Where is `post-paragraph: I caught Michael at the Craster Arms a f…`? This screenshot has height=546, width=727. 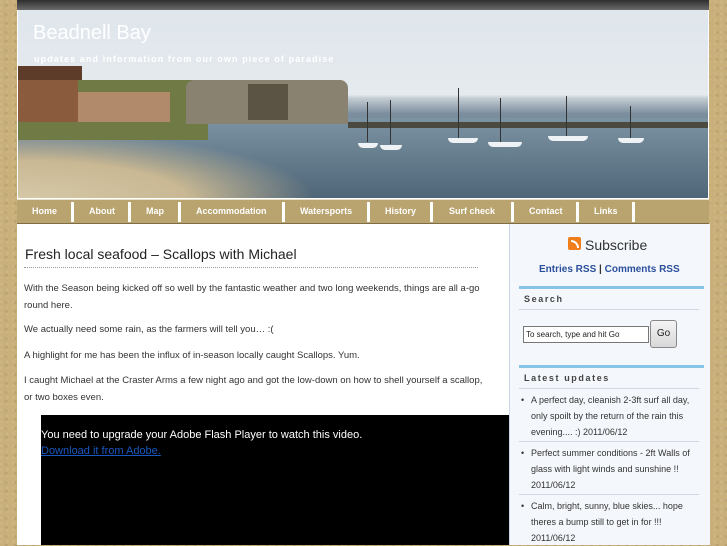 post-paragraph: I caught Michael at the Craster Arms a f… is located at coordinates (253, 389).